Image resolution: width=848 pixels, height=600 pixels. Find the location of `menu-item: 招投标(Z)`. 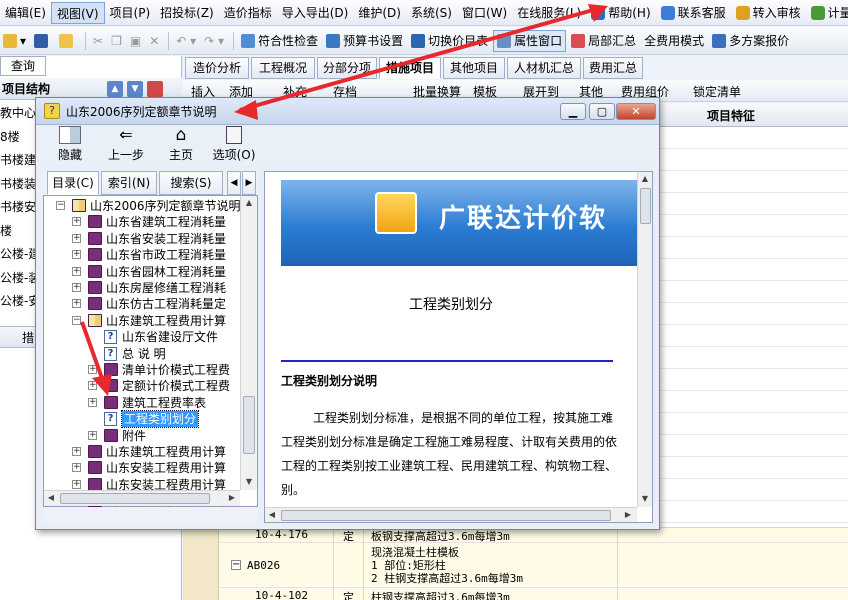

menu-item: 招投标(Z) is located at coordinates (187, 13).